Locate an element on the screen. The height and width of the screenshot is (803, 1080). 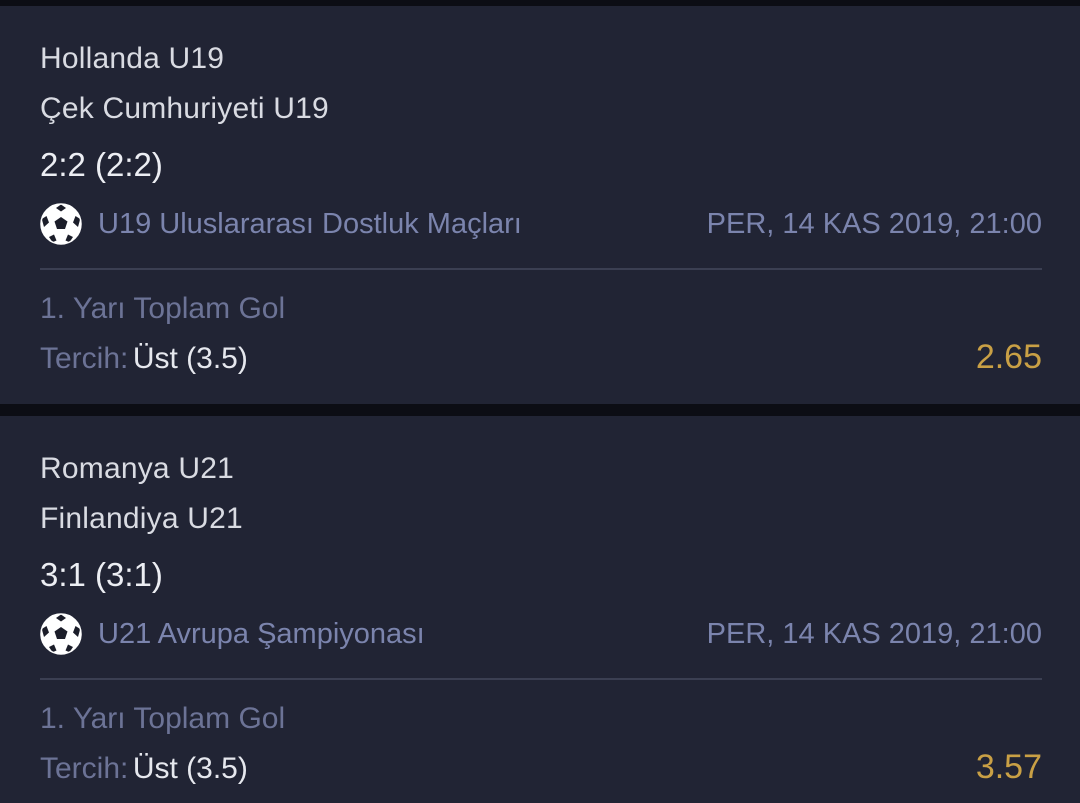
away-team: Finlandiya U21 is located at coordinates (141, 518).